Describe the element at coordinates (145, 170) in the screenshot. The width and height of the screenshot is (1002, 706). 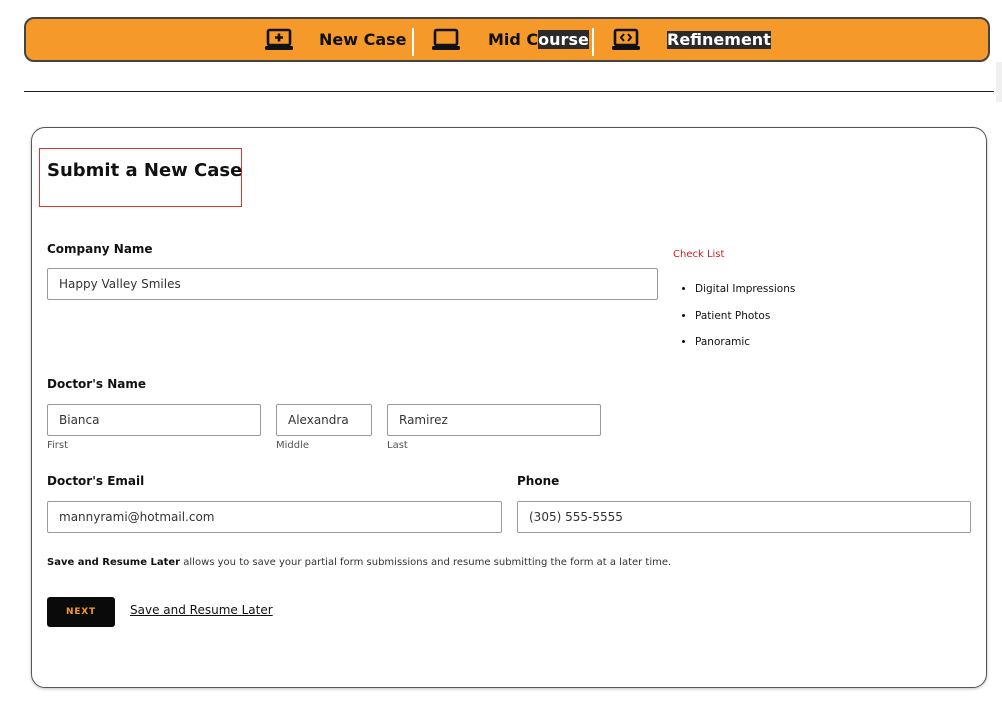
I see `page-title: Submit a New Case` at that location.